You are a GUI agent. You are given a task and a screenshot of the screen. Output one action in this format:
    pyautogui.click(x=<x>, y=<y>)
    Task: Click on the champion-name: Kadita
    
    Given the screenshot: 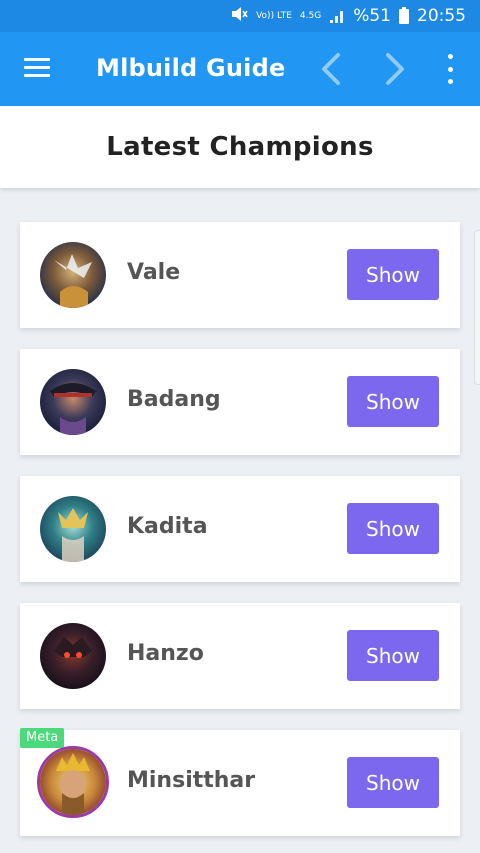 What is the action you would take?
    pyautogui.click(x=167, y=526)
    